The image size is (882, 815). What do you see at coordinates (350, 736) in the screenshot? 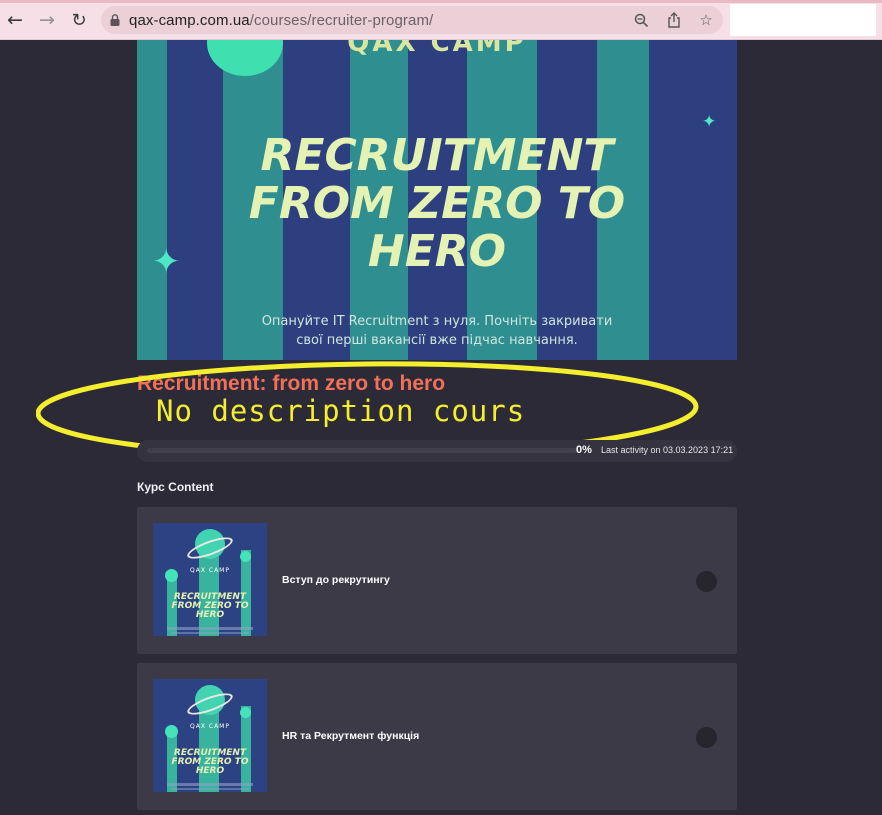
I see `lesson-title: HR та Рекрутмент функція` at bounding box center [350, 736].